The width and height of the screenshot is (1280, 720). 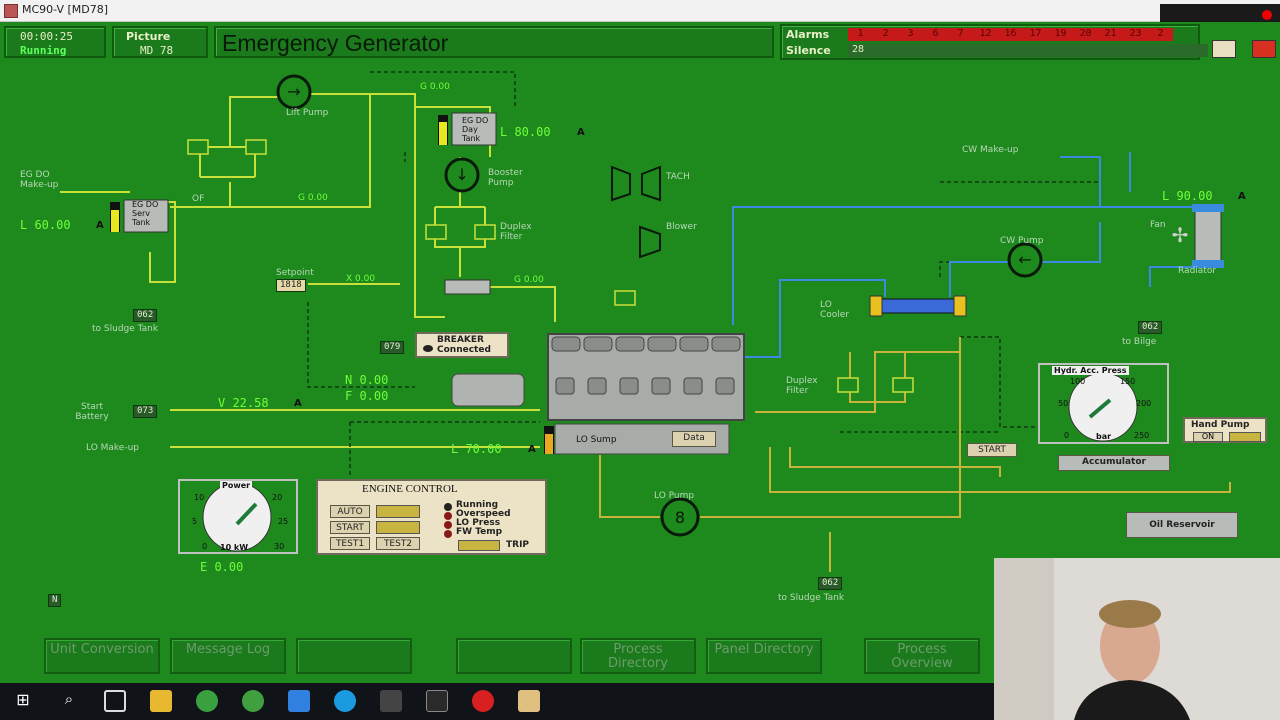 I want to click on setpoint-label: Setpoint, so click(x=295, y=273).